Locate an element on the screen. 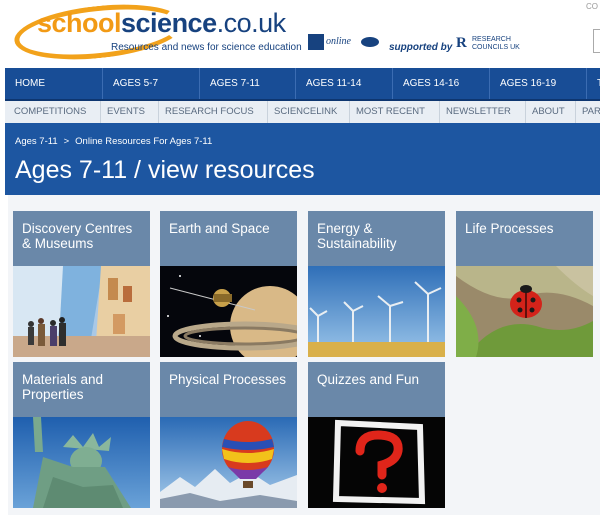  tile-label: Life Processes is located at coordinates (524, 238).